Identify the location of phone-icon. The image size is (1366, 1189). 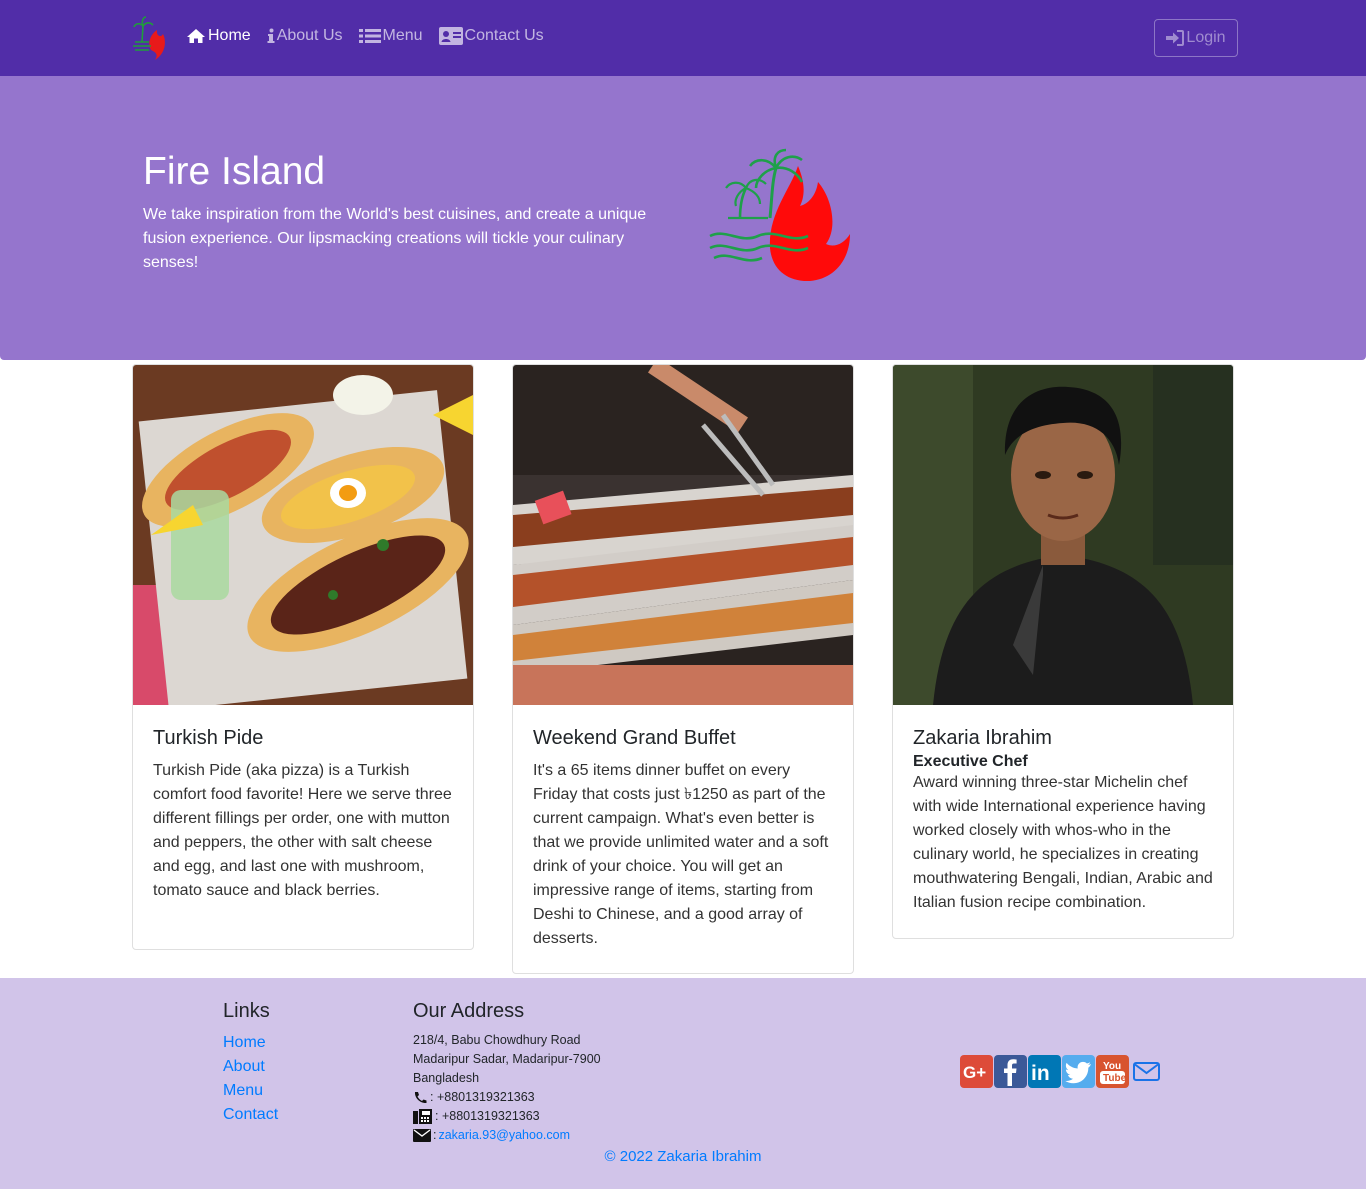
(420, 1098).